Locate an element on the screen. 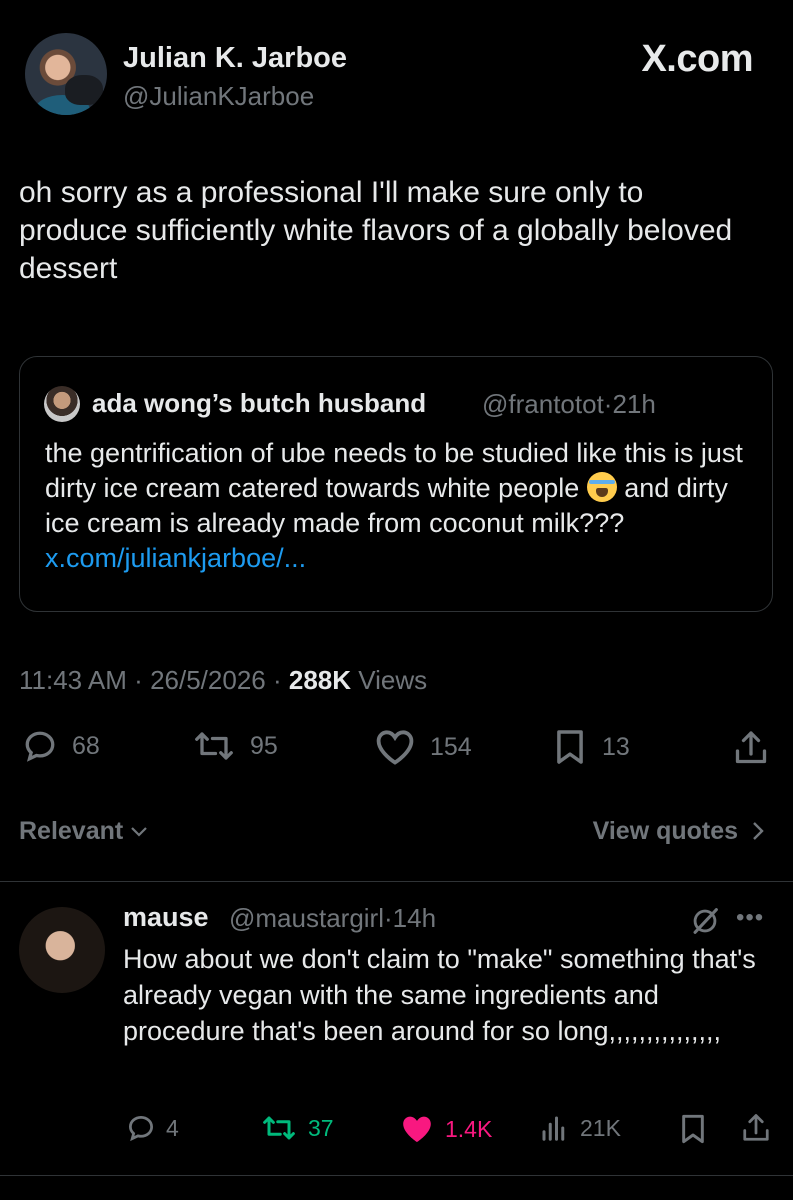 The image size is (793, 1200). reply-author-handle: @maustargirl is located at coordinates (306, 918).